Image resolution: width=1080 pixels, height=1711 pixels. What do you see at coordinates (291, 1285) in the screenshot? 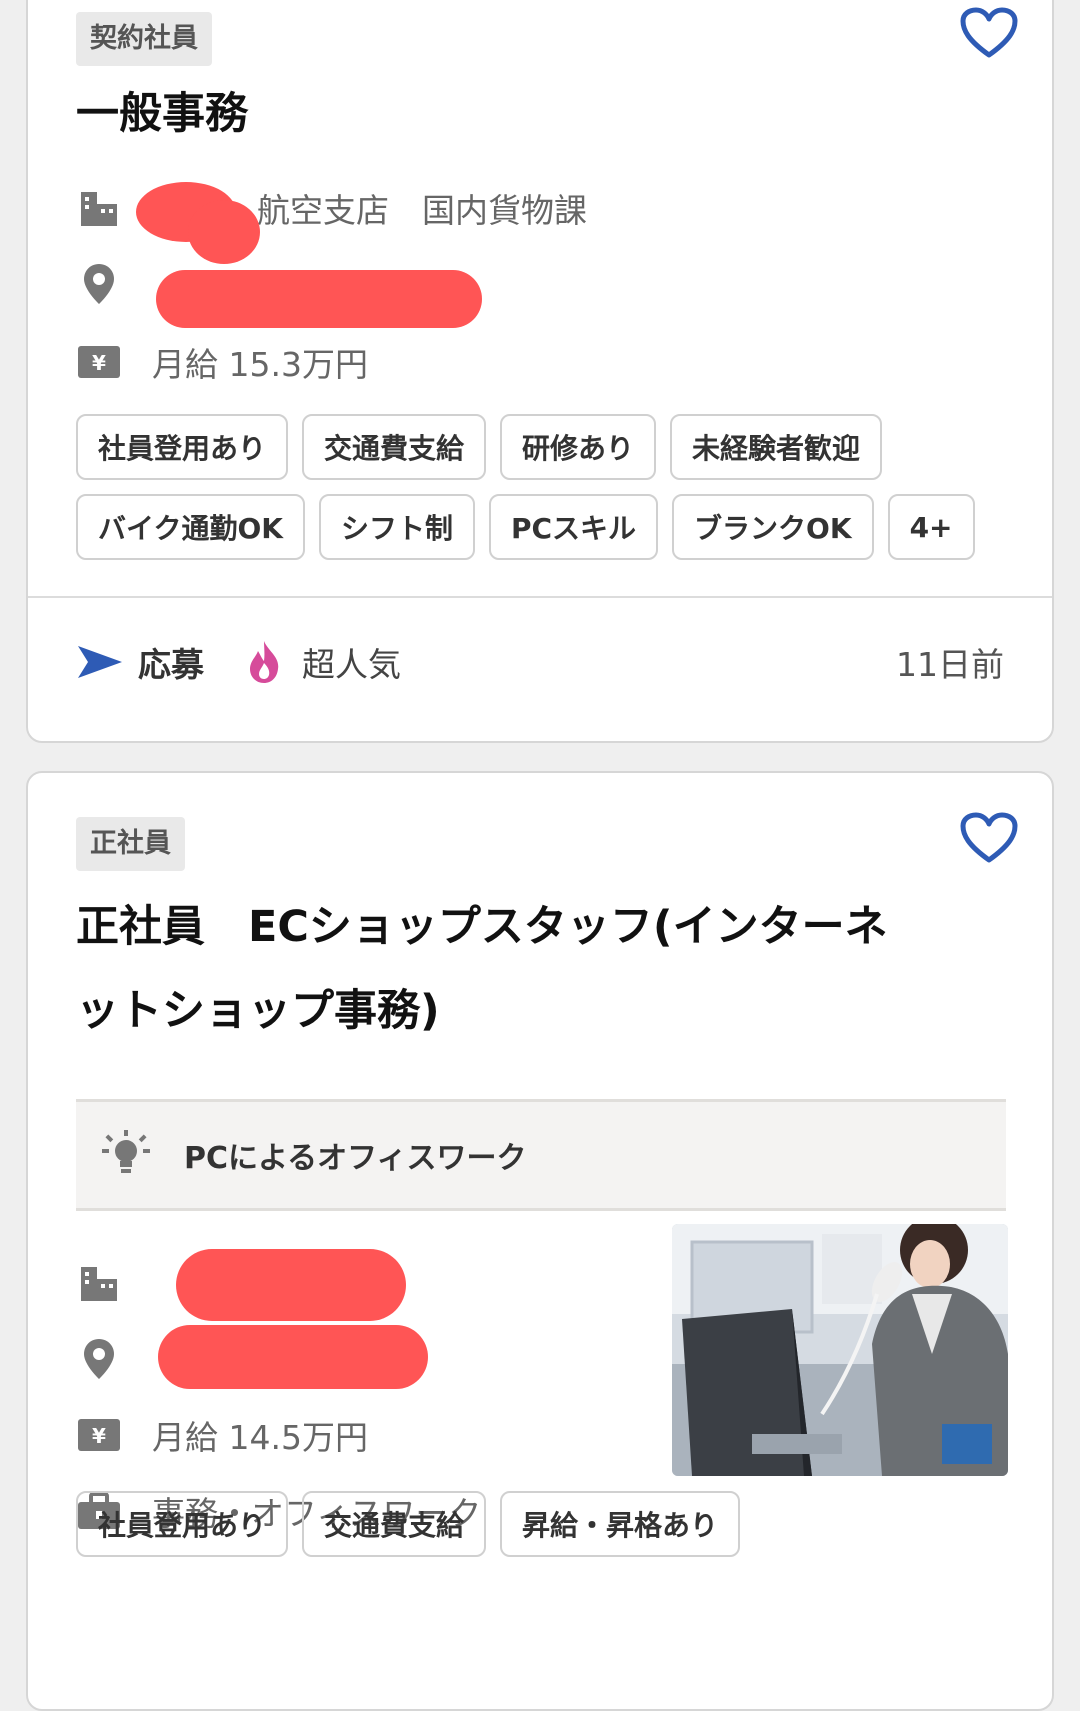
I see `redacted-company-name` at bounding box center [291, 1285].